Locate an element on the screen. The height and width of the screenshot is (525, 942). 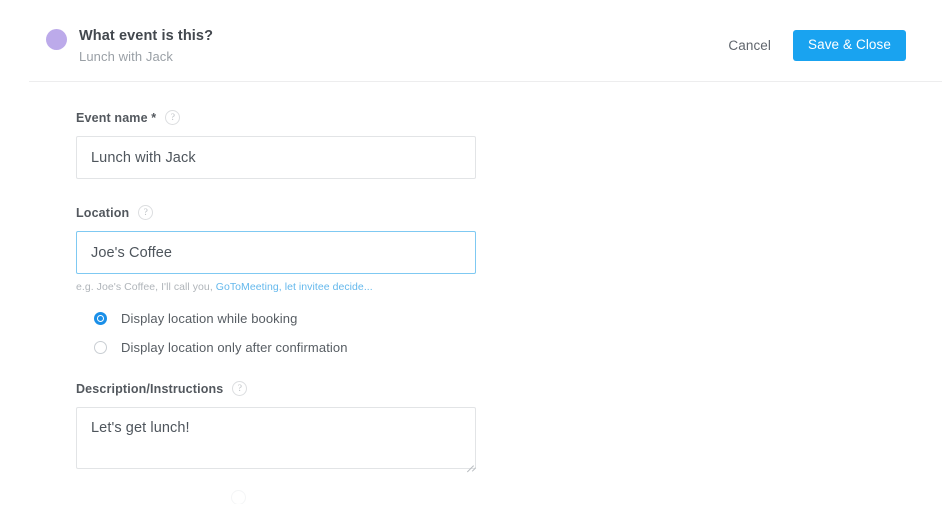
event-name-label: Event name * is located at coordinates (116, 117).